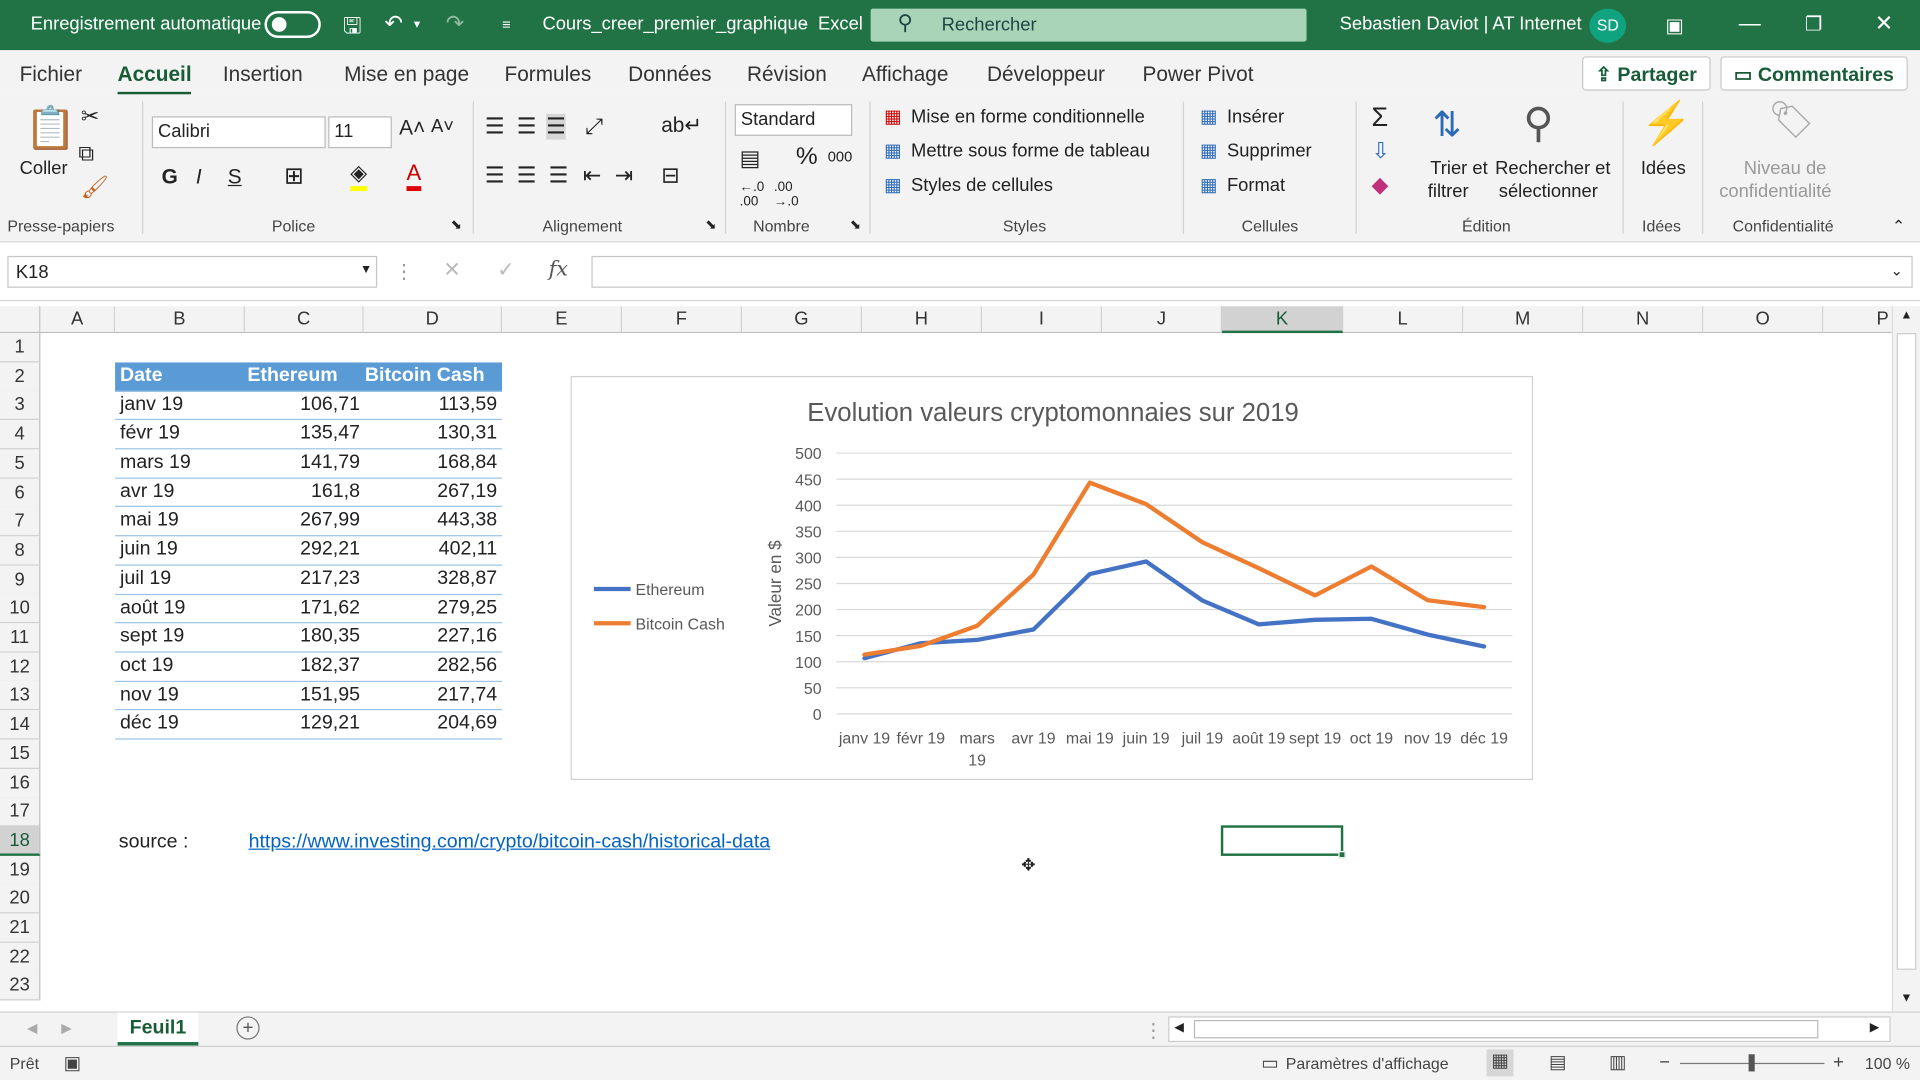  What do you see at coordinates (1458, 168) in the screenshot?
I see `sort-filter-label-1: Trier et` at bounding box center [1458, 168].